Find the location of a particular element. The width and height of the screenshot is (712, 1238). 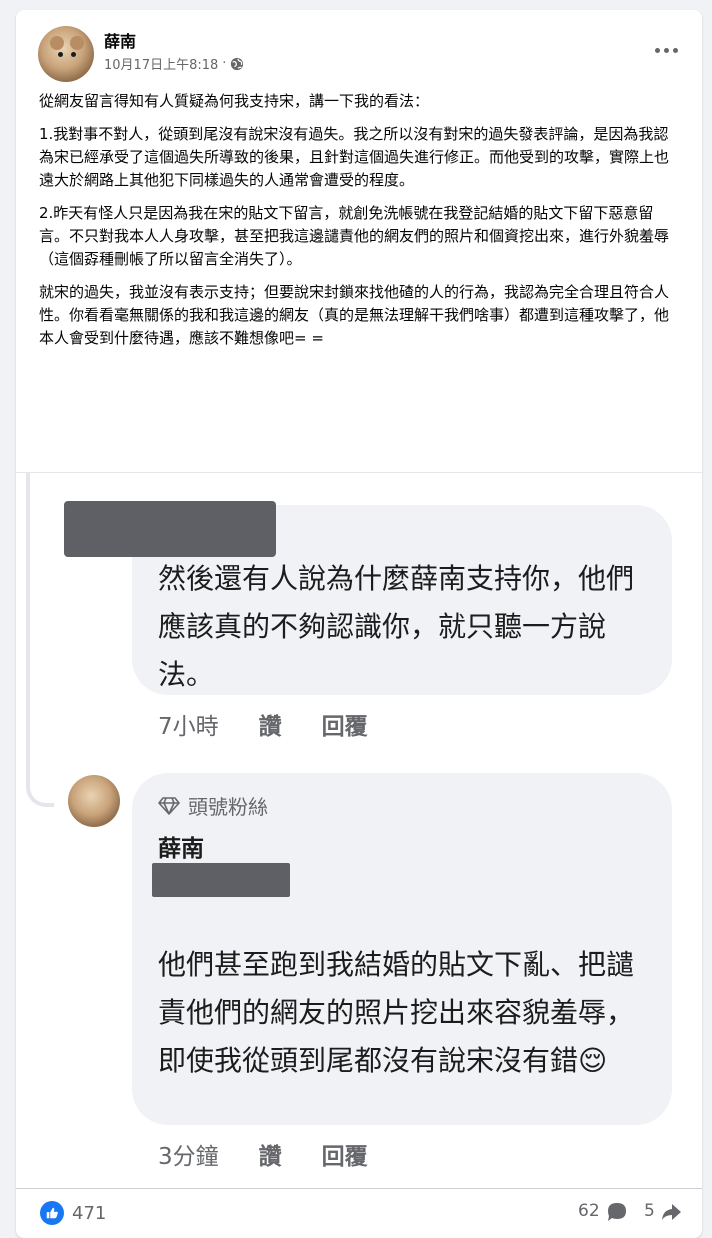

top-fan-badge: 頭號粉絲 is located at coordinates (213, 805).